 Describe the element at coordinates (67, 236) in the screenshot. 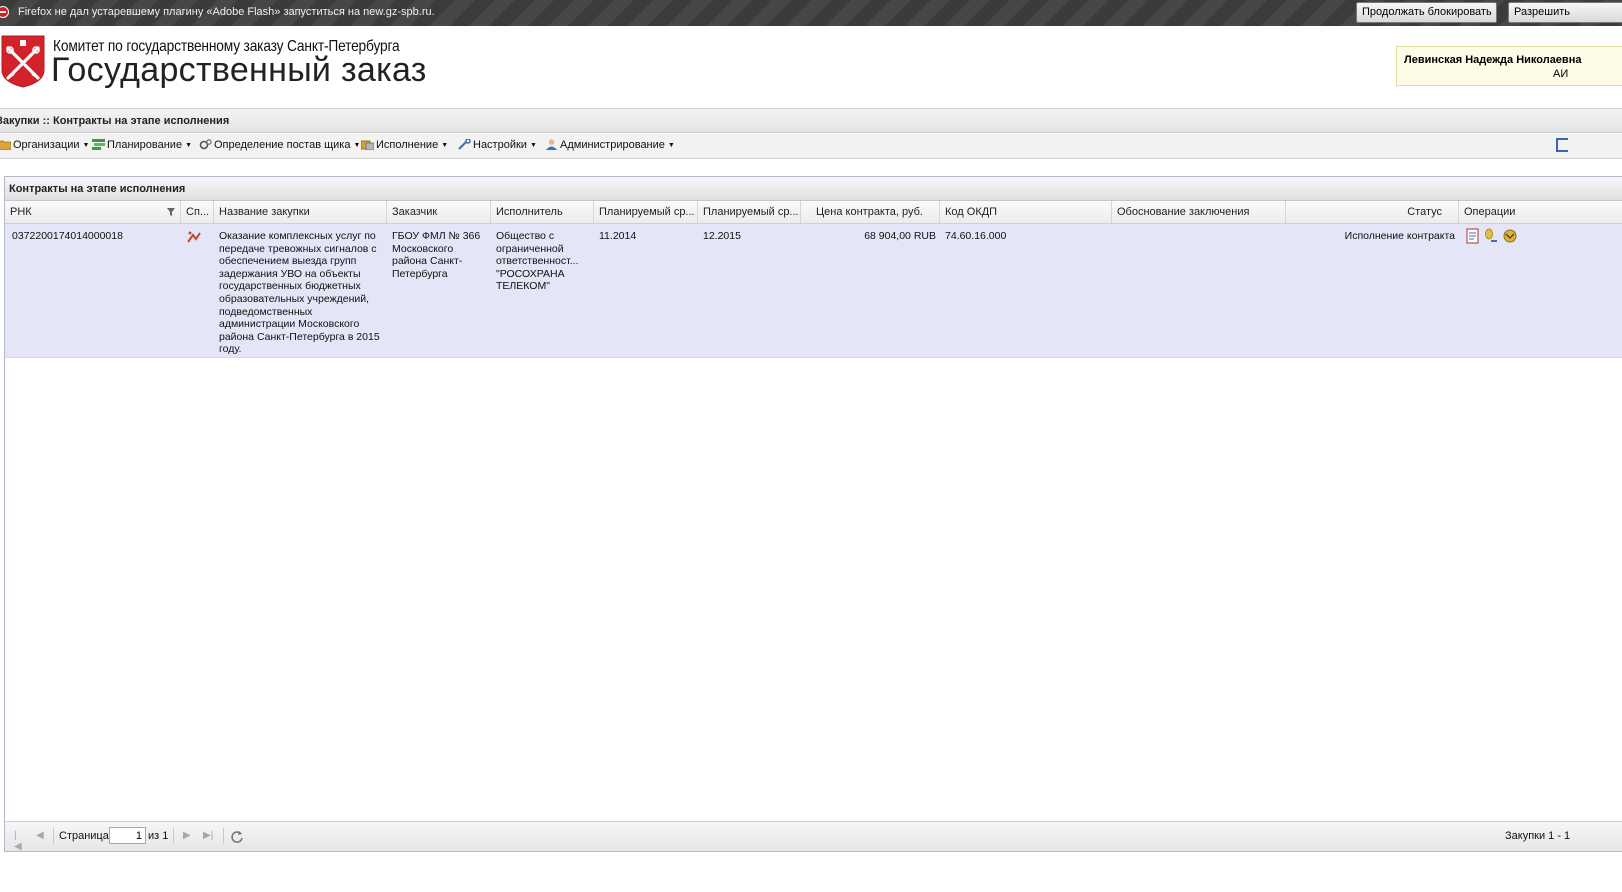

I see `cell-rnk: 0372200174014000018` at that location.